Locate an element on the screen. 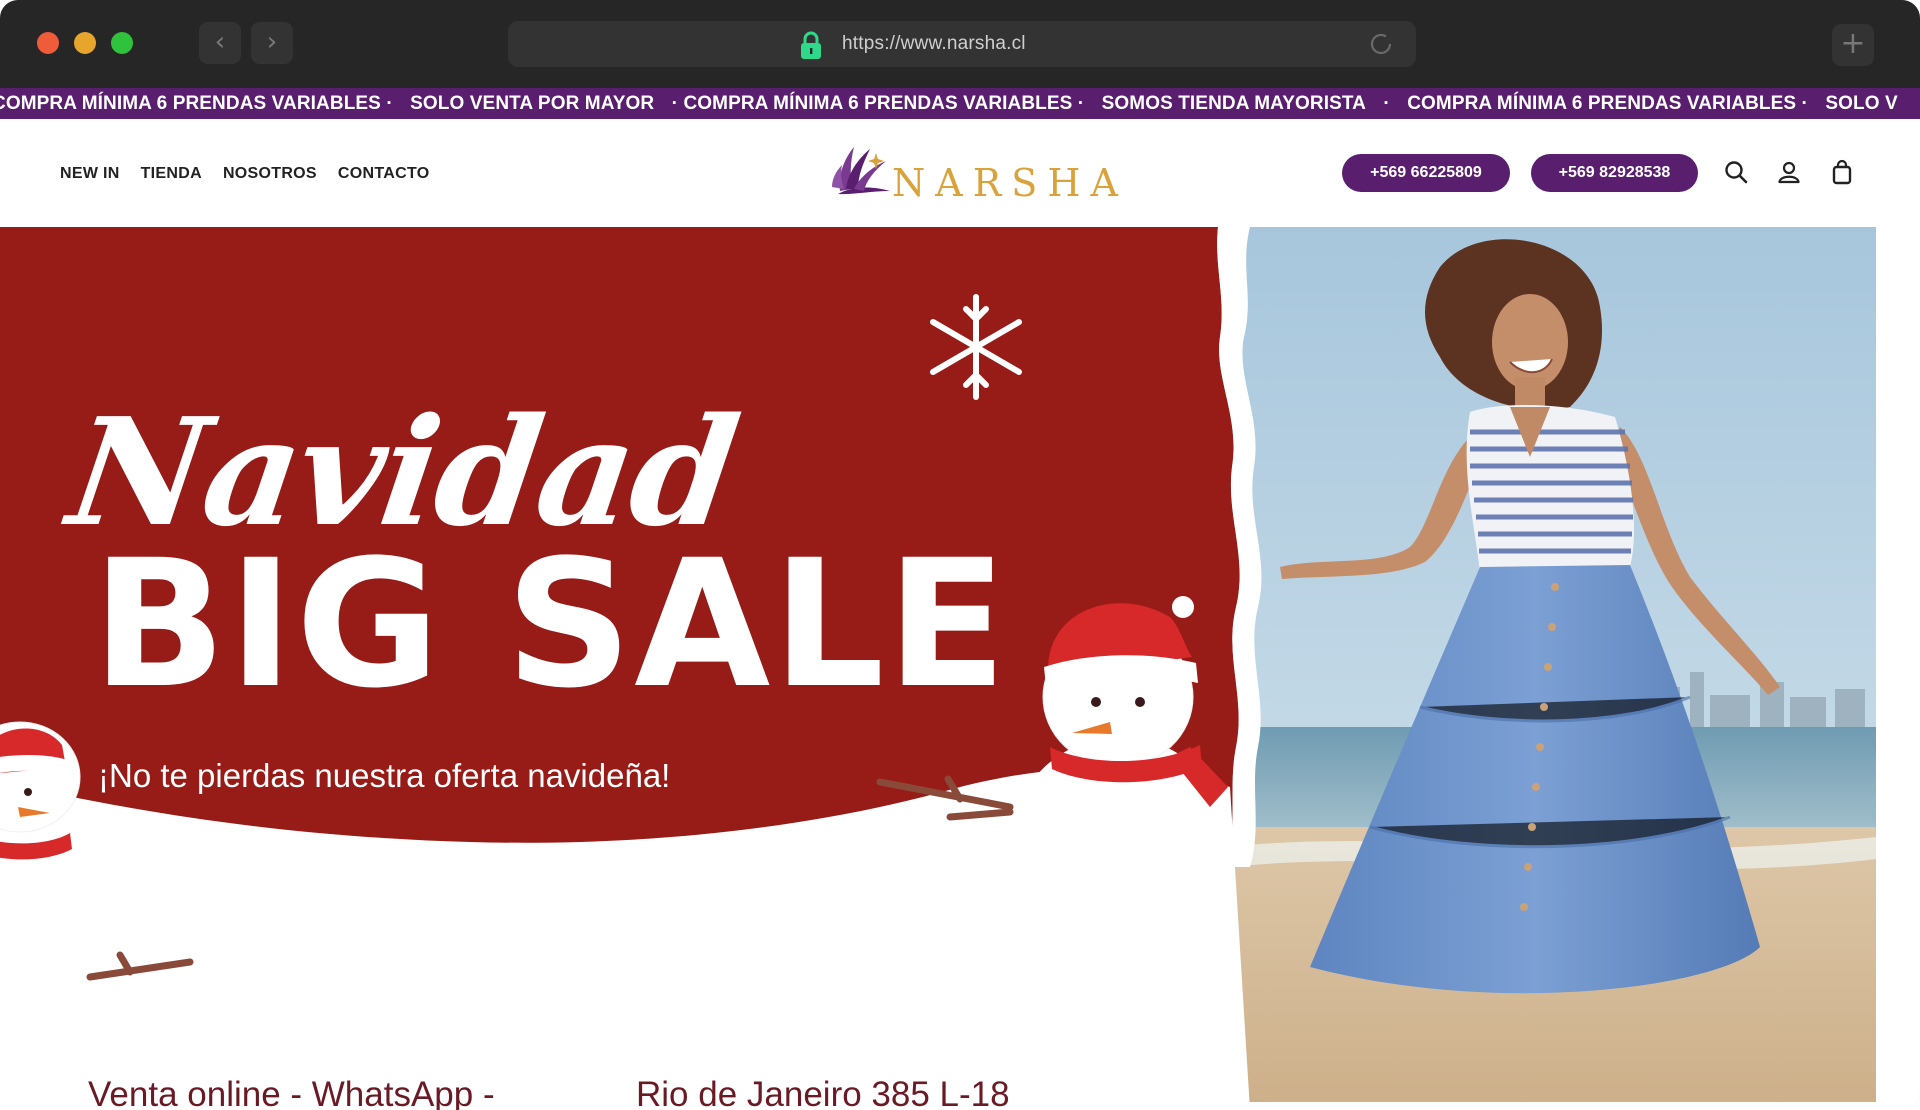  logo-text: NARSHA is located at coordinates (1010, 183).